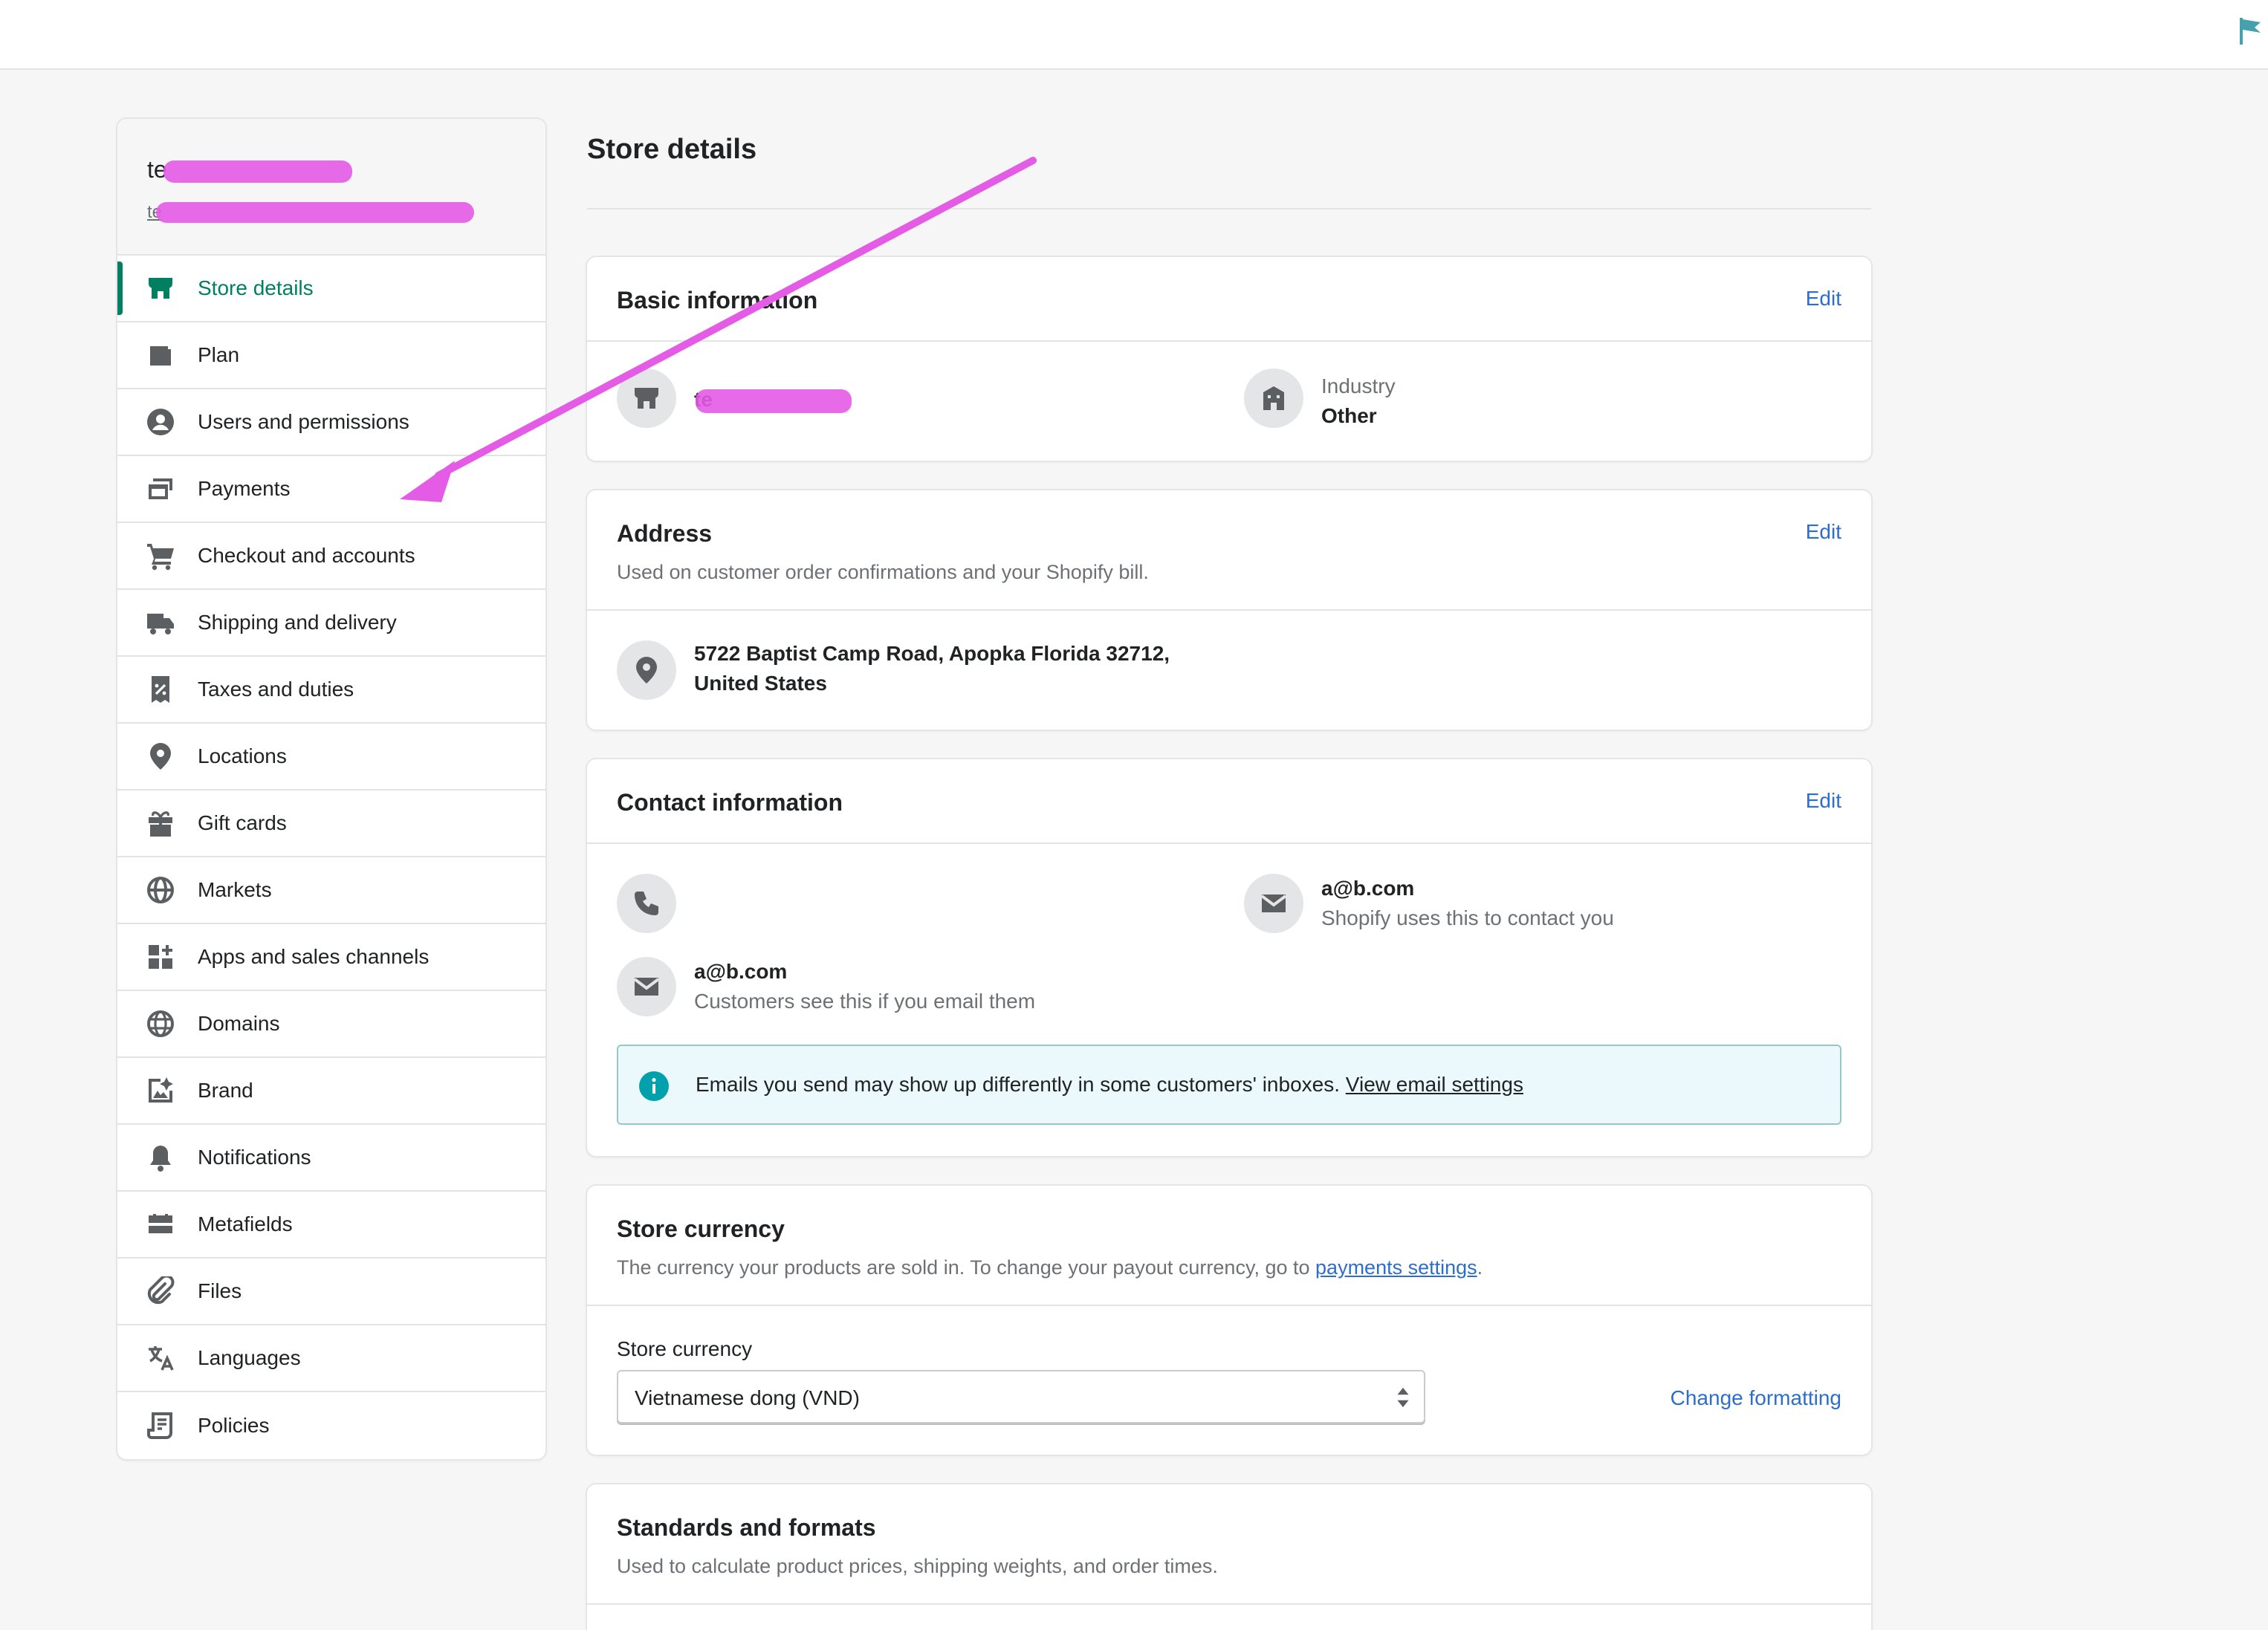 The height and width of the screenshot is (1630, 2268). I want to click on address-line-2: United States, so click(760, 683).